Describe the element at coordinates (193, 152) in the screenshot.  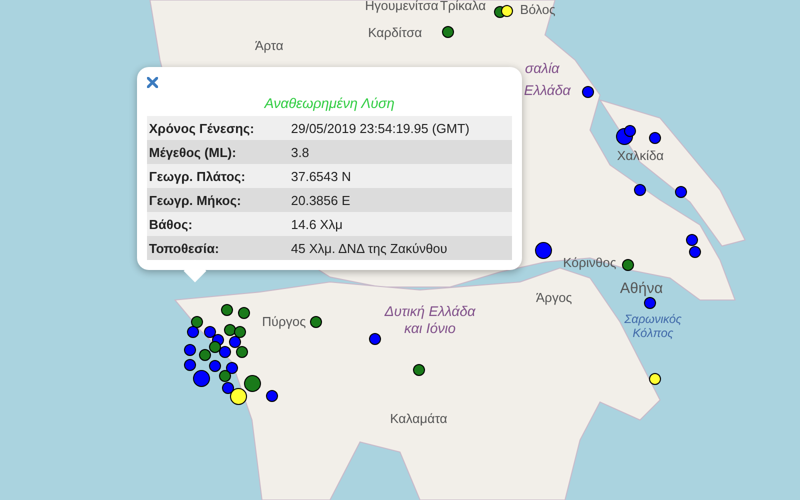
I see `field-label: Μέγεθος (ML):` at that location.